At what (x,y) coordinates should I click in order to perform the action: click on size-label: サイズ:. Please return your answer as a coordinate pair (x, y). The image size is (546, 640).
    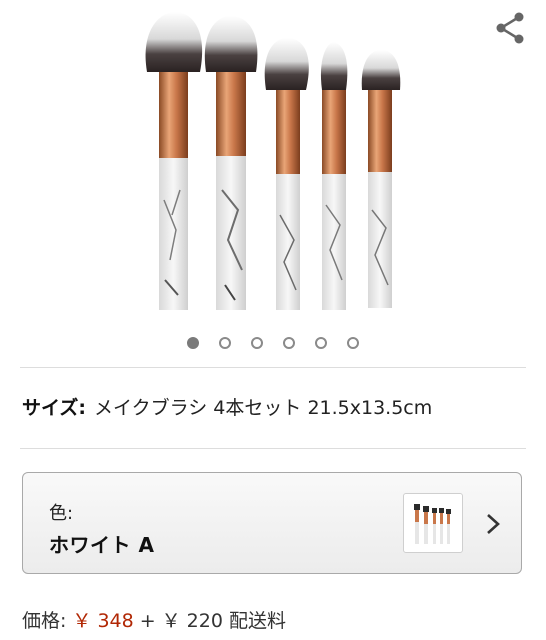
    Looking at the image, I should click on (54, 408).